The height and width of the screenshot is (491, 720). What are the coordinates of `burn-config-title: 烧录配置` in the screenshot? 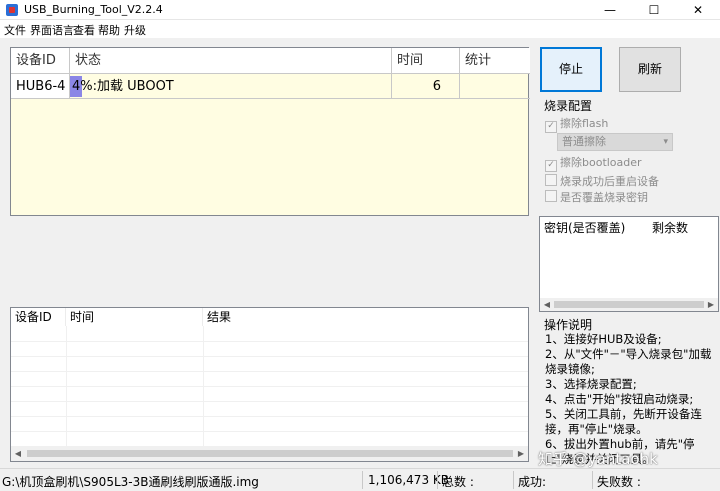 It's located at (568, 106).